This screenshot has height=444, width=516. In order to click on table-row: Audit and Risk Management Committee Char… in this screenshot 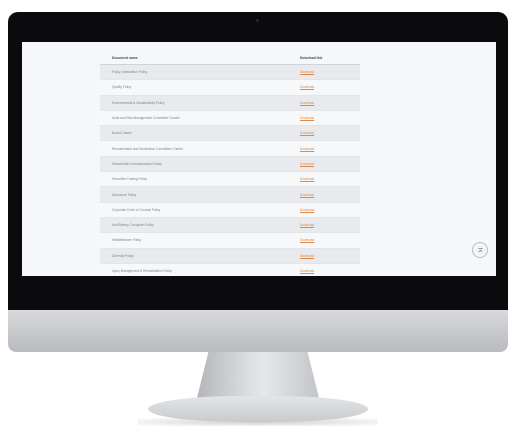, I will do `click(230, 118)`.